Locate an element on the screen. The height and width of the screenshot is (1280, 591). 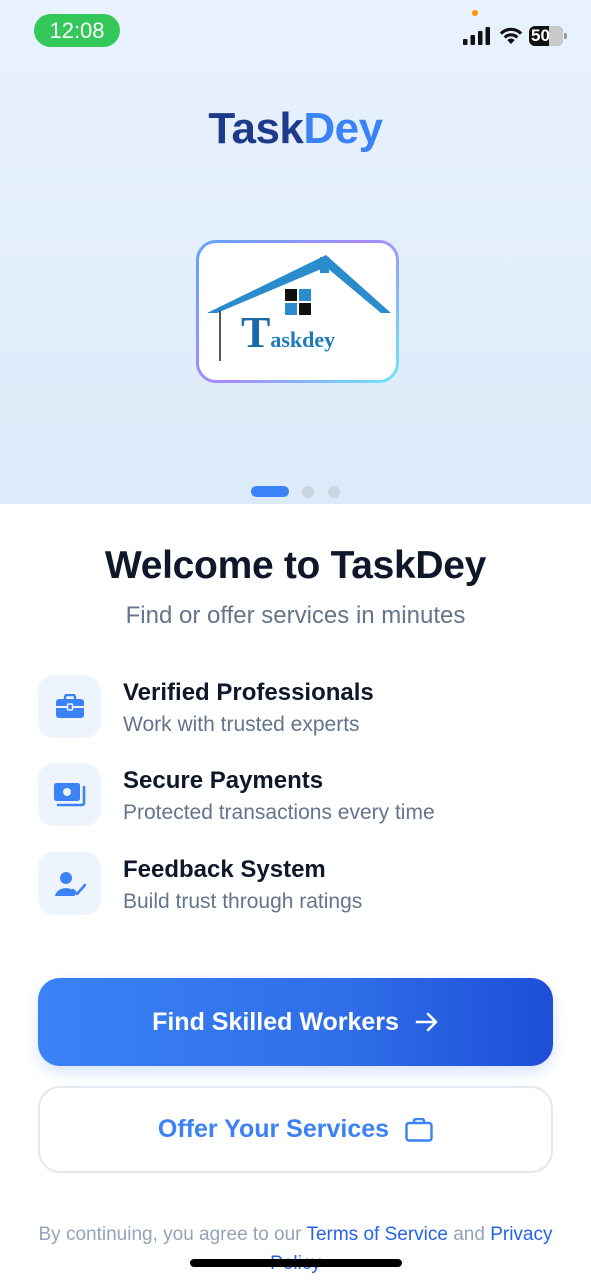
feature-title: Verified Professionals is located at coordinates (248, 692).